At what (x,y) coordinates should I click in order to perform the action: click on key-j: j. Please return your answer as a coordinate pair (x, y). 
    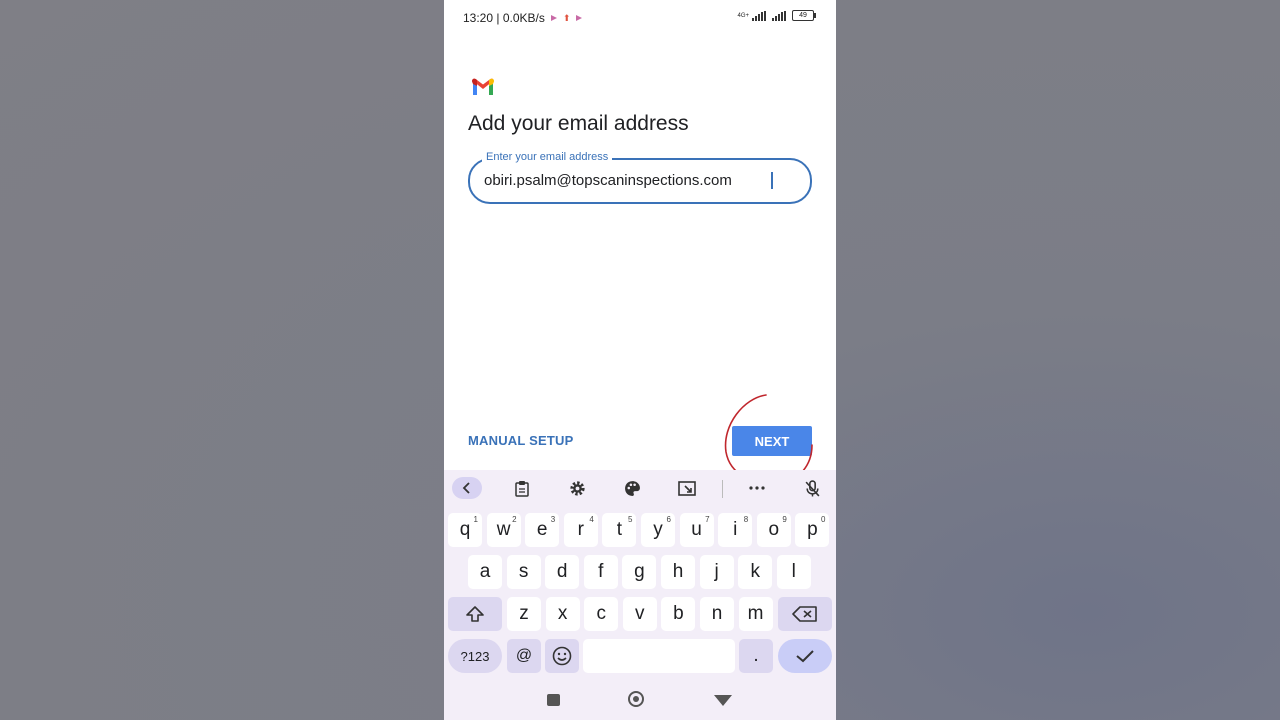
    Looking at the image, I should click on (716, 572).